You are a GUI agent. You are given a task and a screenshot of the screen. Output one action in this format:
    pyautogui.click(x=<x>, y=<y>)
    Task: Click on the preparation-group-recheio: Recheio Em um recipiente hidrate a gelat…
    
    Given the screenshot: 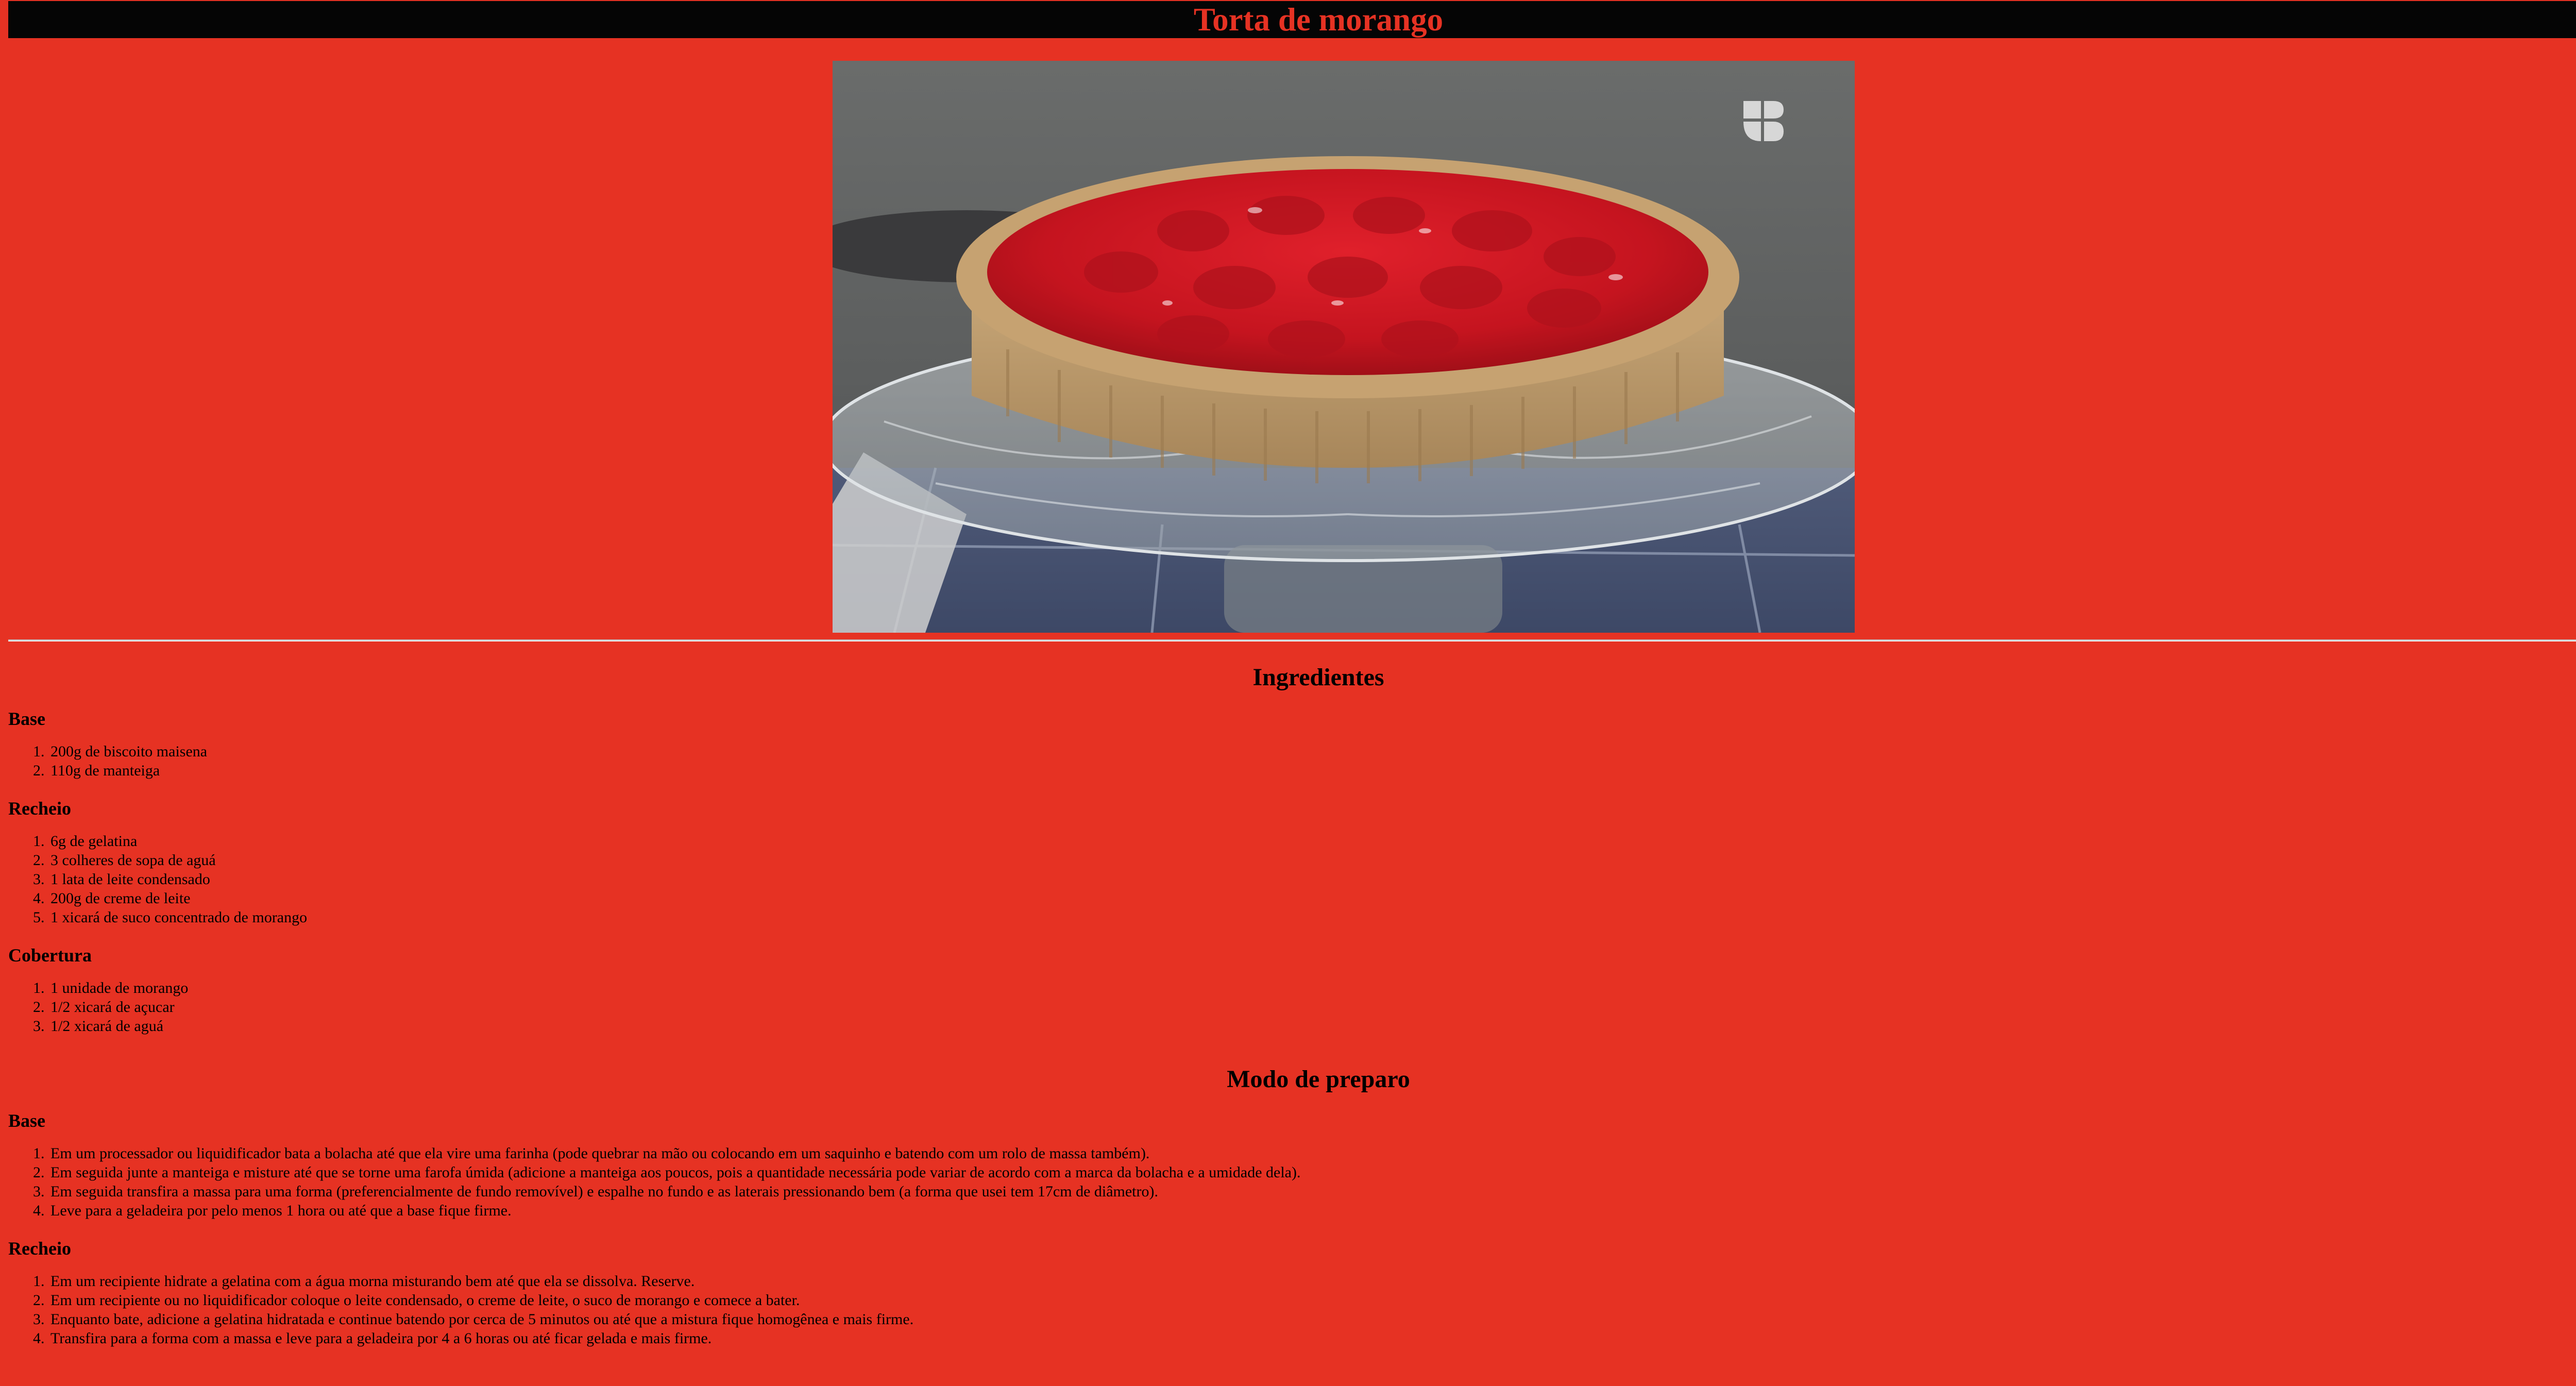 What is the action you would take?
    pyautogui.click(x=1292, y=1292)
    